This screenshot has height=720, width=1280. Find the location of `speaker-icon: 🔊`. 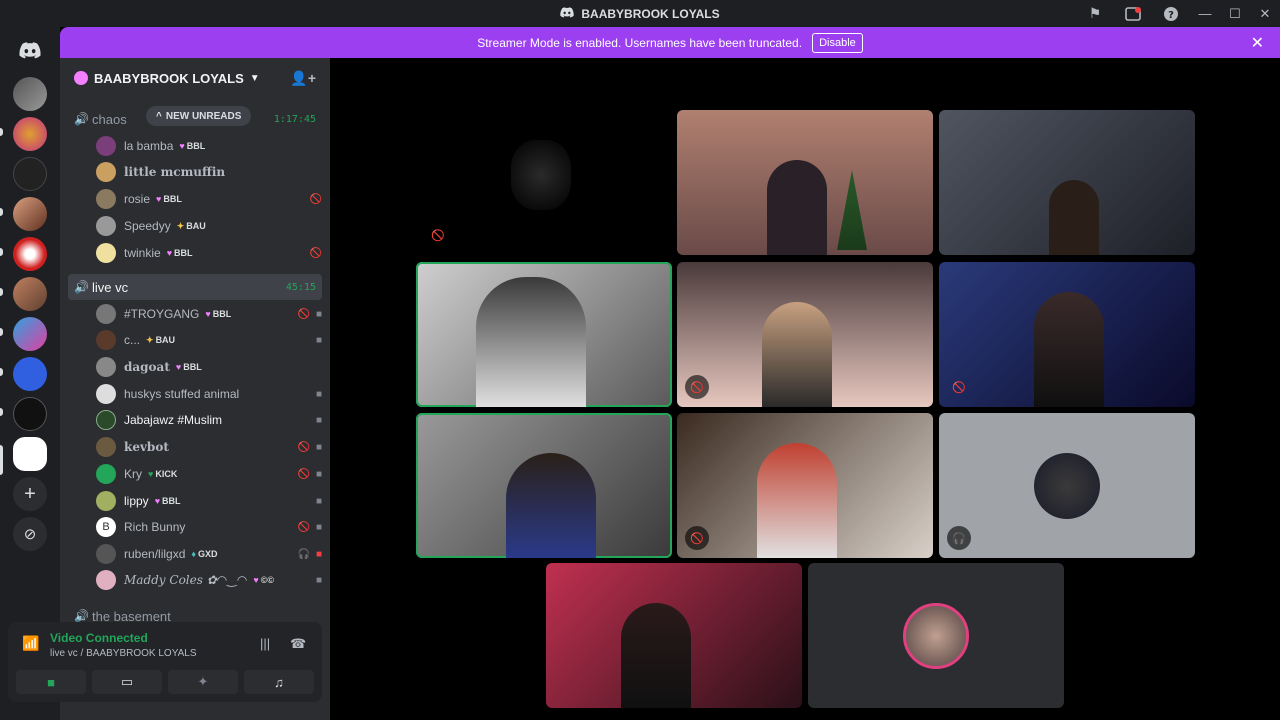

speaker-icon: 🔊 is located at coordinates (81, 287).